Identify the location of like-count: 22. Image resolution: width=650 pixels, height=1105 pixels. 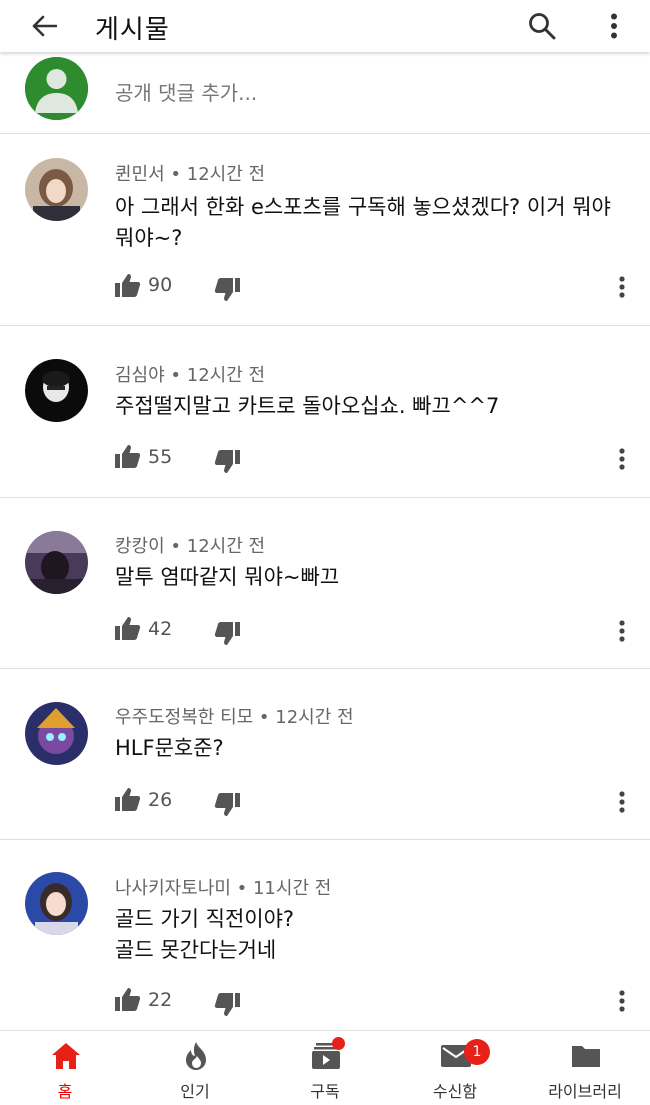
(160, 1000).